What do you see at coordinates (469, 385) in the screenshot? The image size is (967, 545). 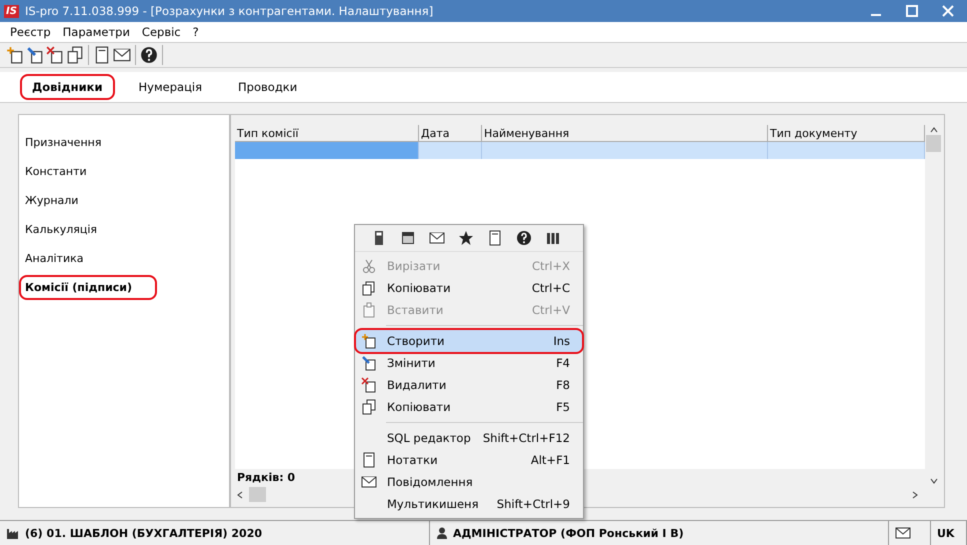 I see `context-menu-item: Видалити F8` at bounding box center [469, 385].